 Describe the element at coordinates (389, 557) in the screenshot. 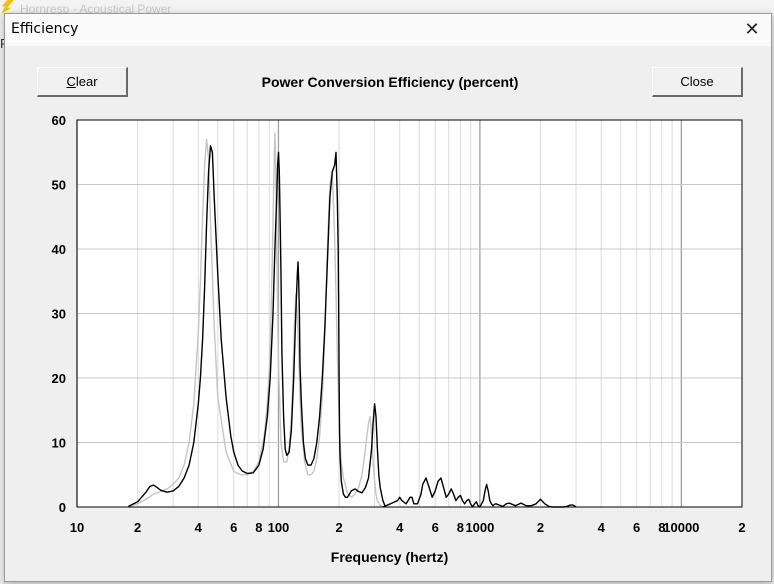

I see `x-axis-label: Frequency (hertz)` at that location.